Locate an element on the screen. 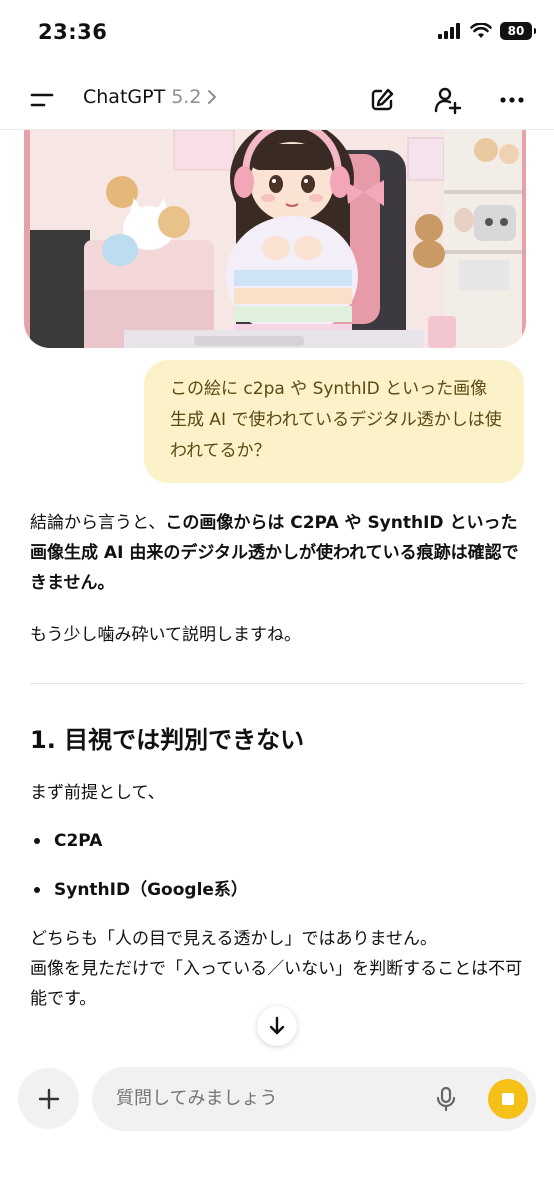 The width and height of the screenshot is (554, 1200). status-time: 23:36 is located at coordinates (73, 32).